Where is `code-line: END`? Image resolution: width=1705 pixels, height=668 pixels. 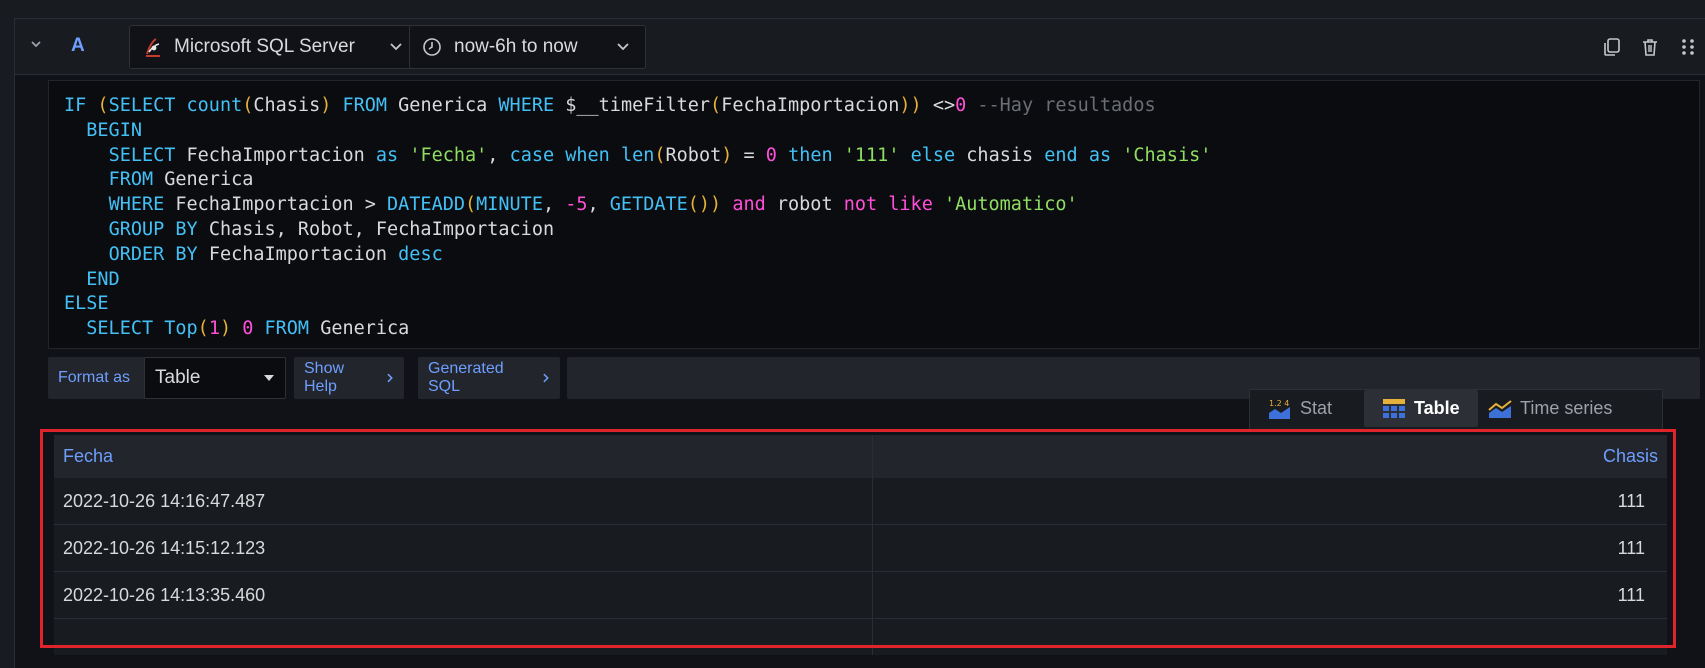 code-line: END is located at coordinates (881, 280).